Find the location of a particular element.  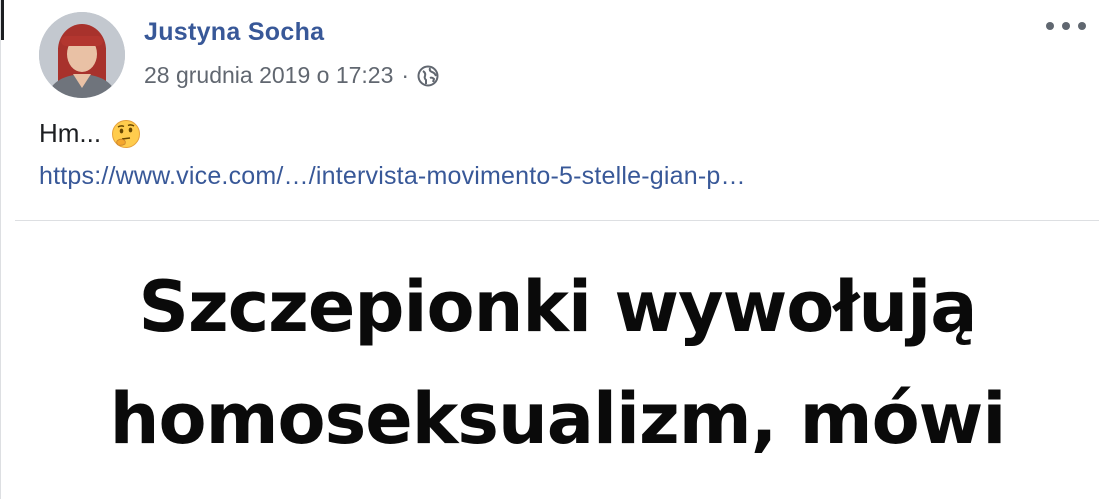

author-name: Justyna Socha is located at coordinates (234, 32).